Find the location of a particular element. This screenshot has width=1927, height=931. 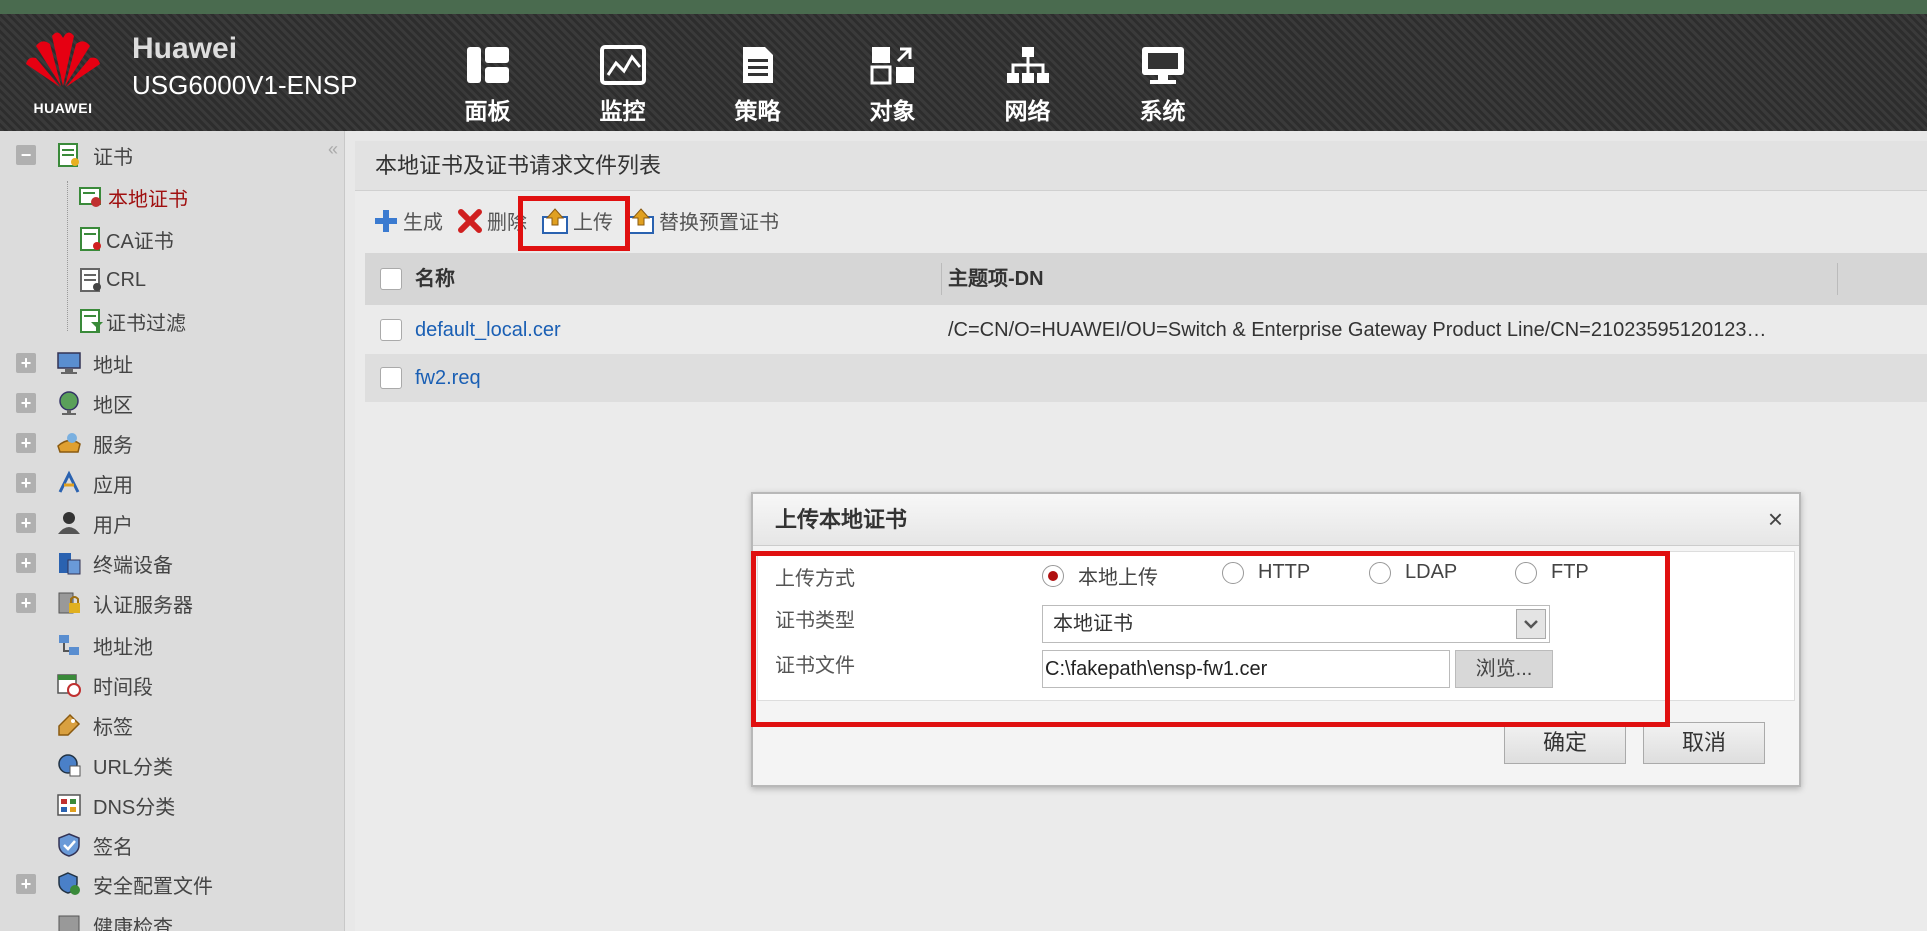

chevron-down-icon is located at coordinates (1531, 624).